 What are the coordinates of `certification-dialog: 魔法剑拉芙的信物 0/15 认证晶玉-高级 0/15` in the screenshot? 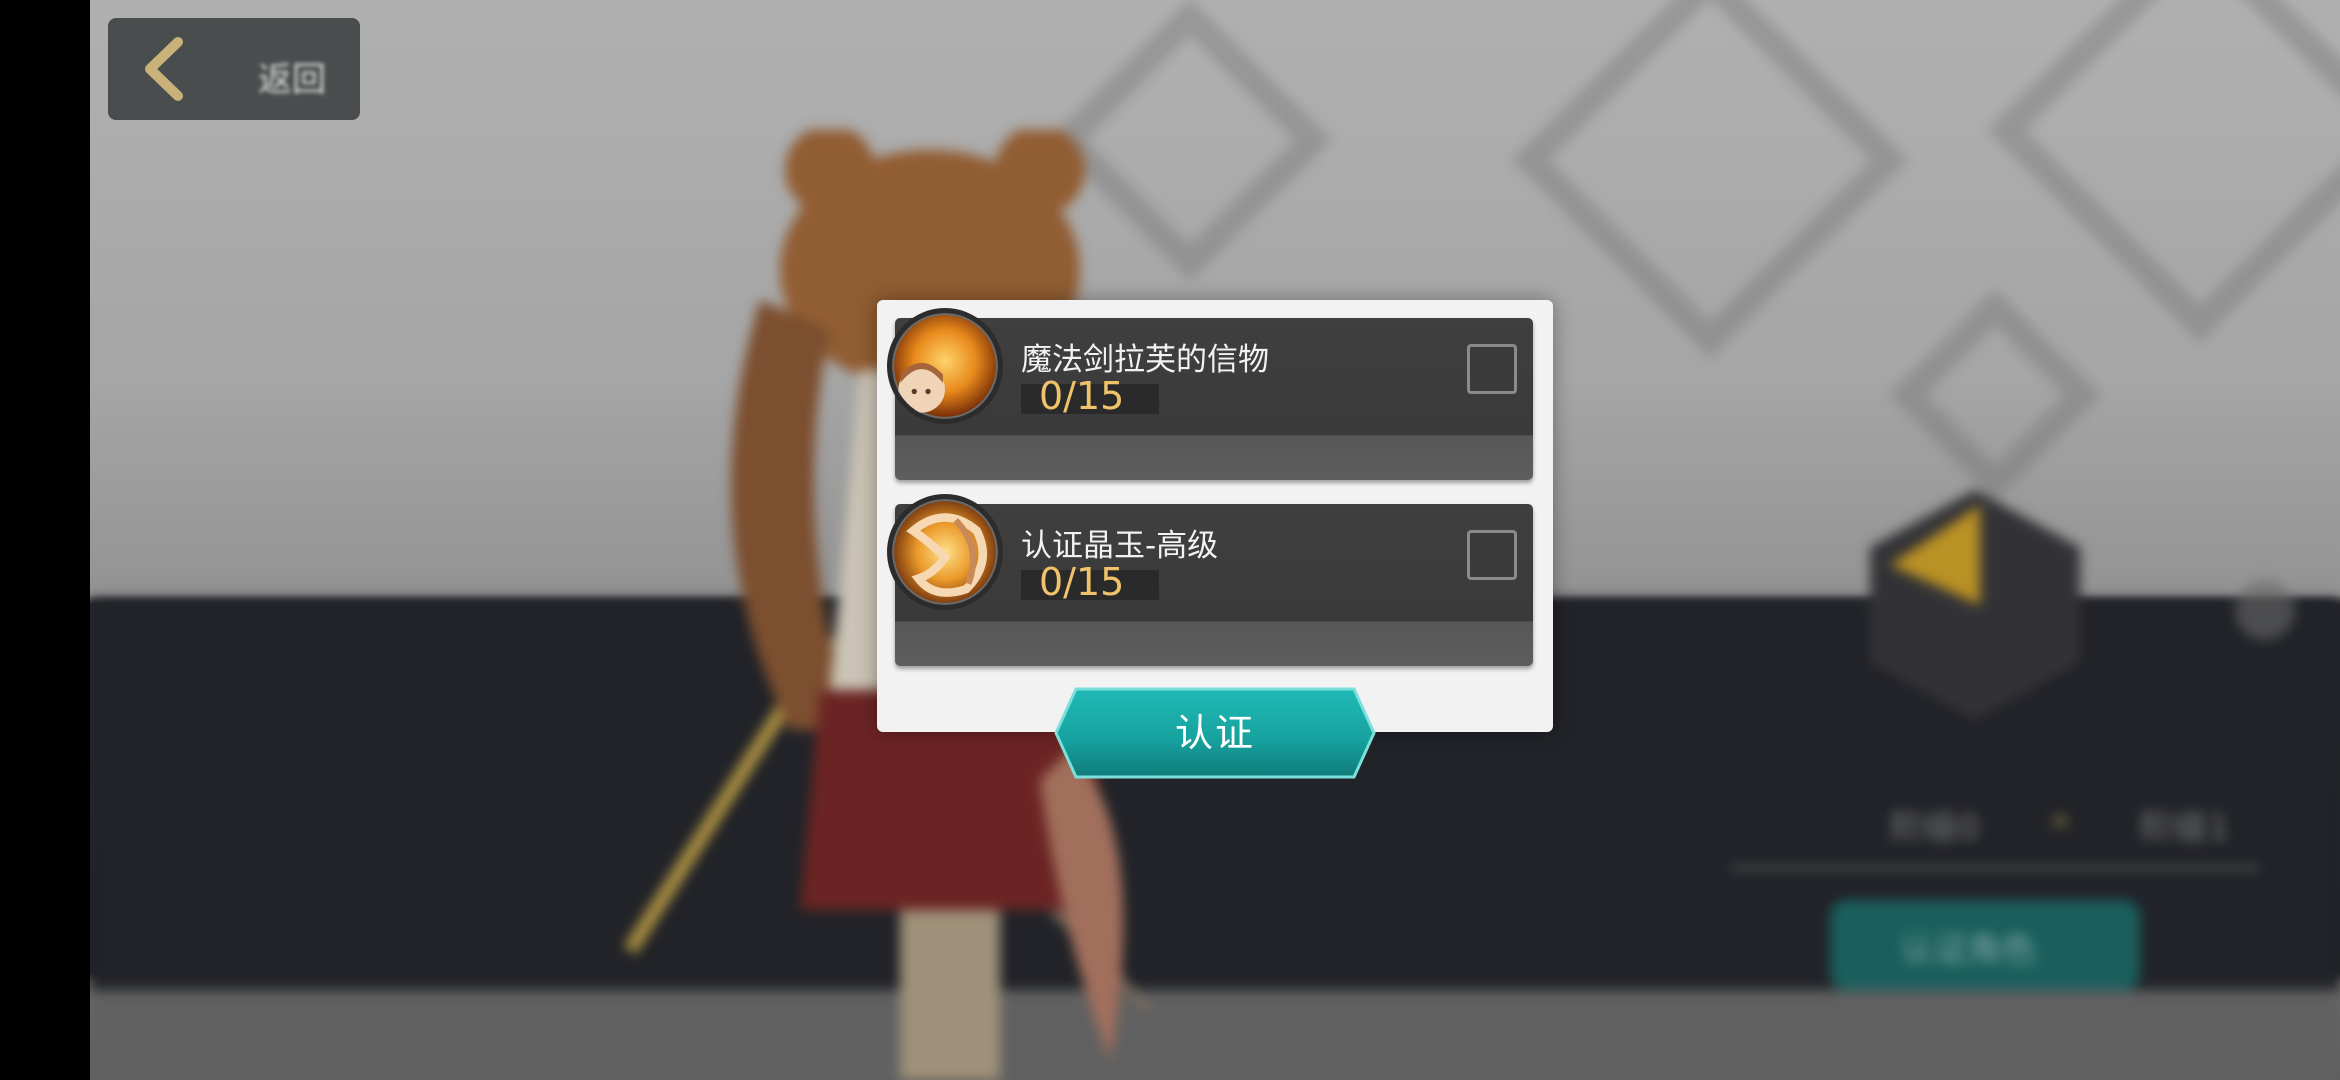 It's located at (1215, 516).